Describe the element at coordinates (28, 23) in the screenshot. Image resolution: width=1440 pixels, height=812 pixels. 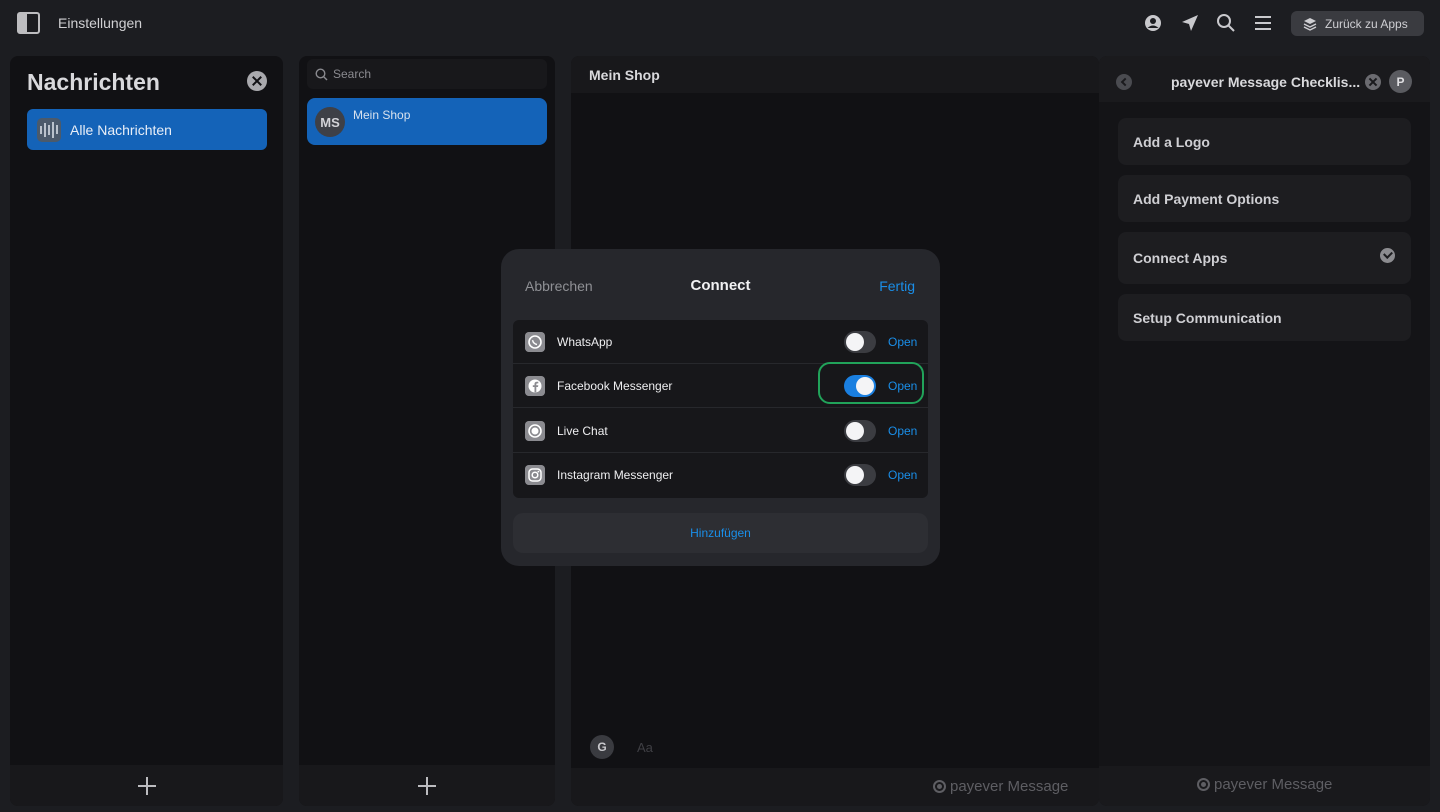
I see `sidebar-toggle-icon` at that location.